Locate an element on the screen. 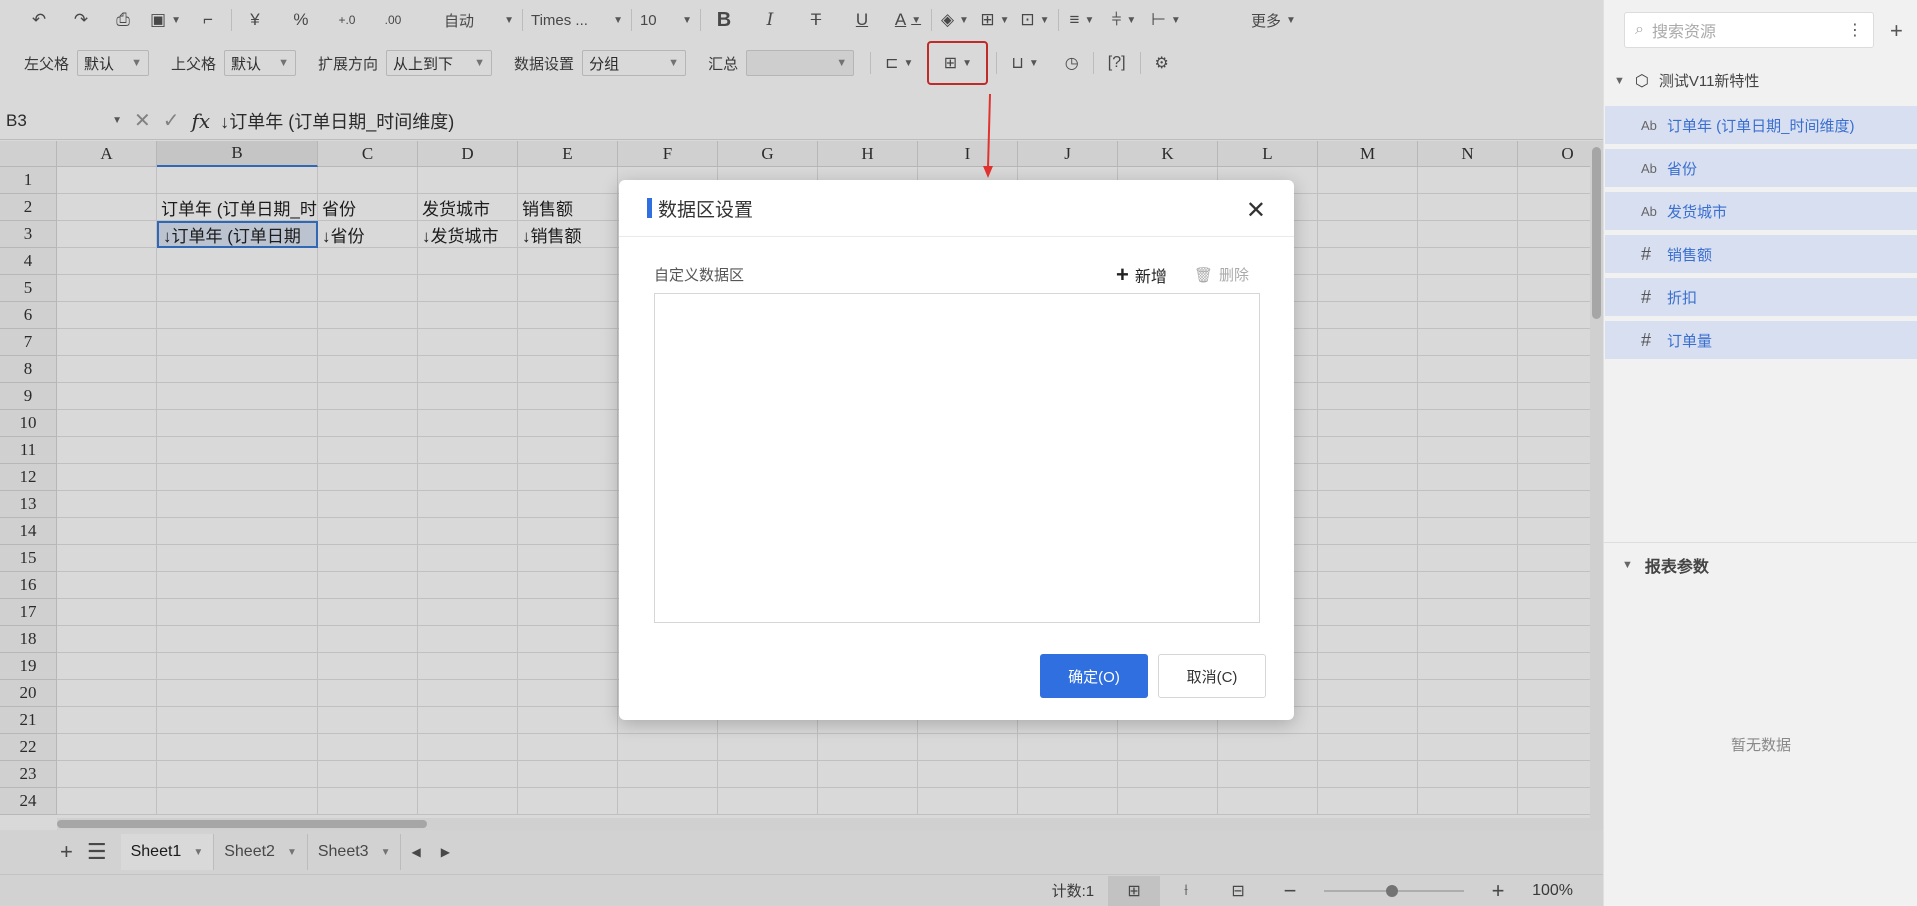 The width and height of the screenshot is (1917, 906). report-params-title: 报表参数 is located at coordinates (1676, 567).